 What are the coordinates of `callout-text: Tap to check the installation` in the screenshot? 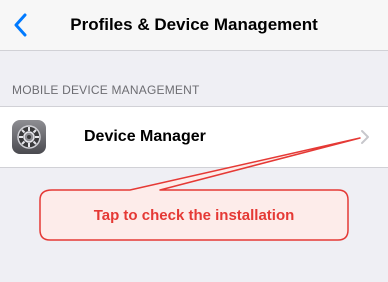 It's located at (194, 215).